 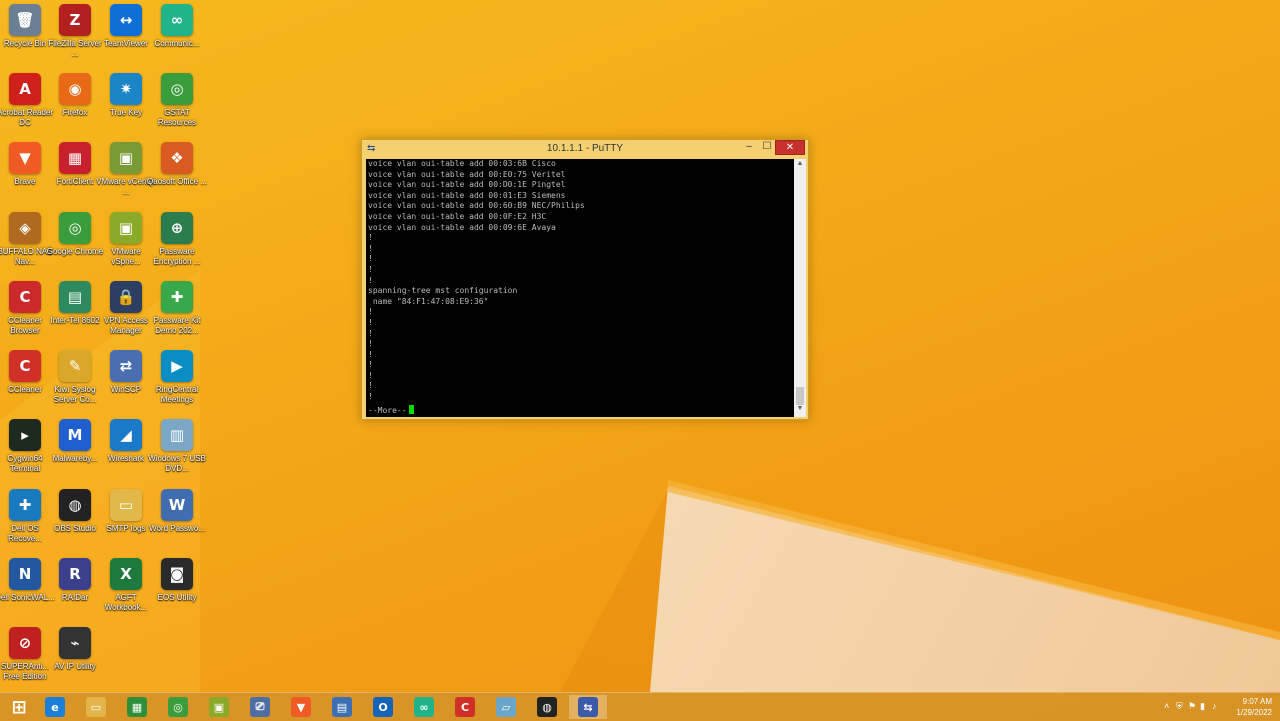 What do you see at coordinates (75, 435) in the screenshot?
I see `malwarebytes-icon: M` at bounding box center [75, 435].